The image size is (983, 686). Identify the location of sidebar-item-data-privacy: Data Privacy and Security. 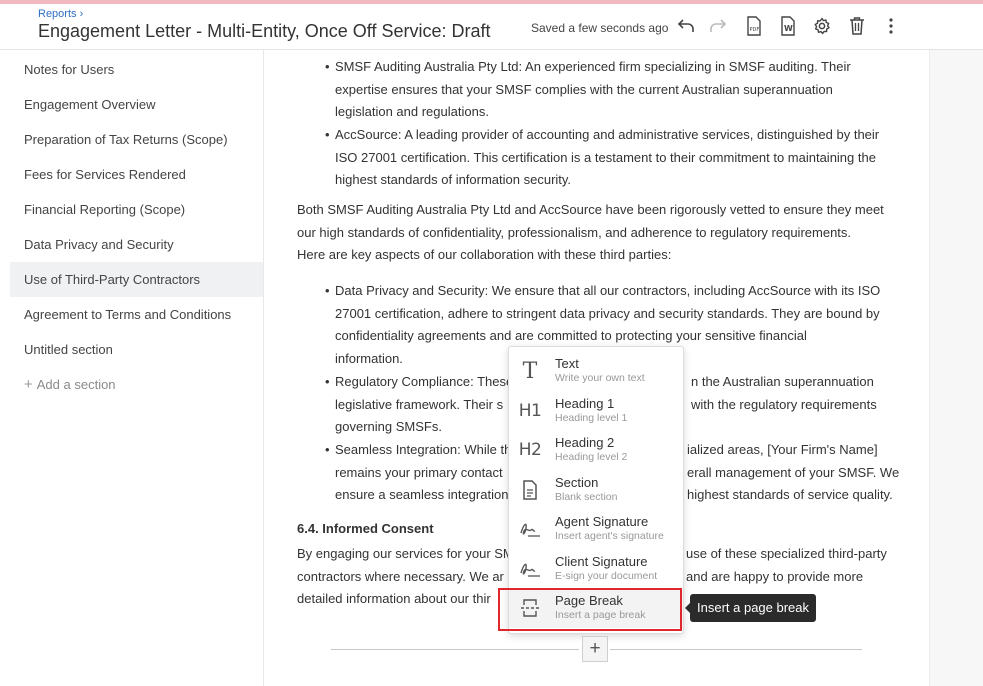
(136, 244).